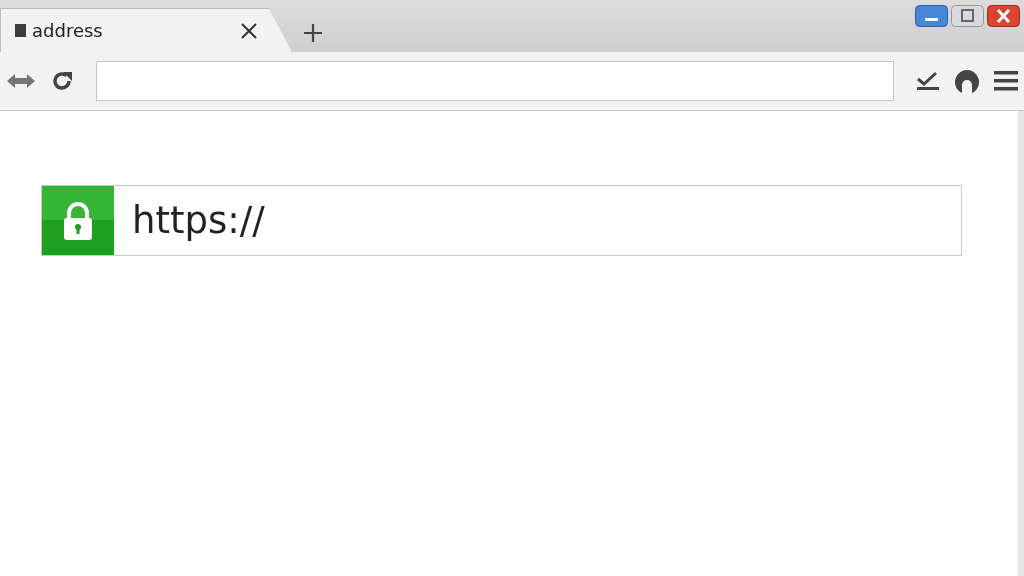 The width and height of the screenshot is (1024, 576). I want to click on checkmark-icon, so click(928, 81).